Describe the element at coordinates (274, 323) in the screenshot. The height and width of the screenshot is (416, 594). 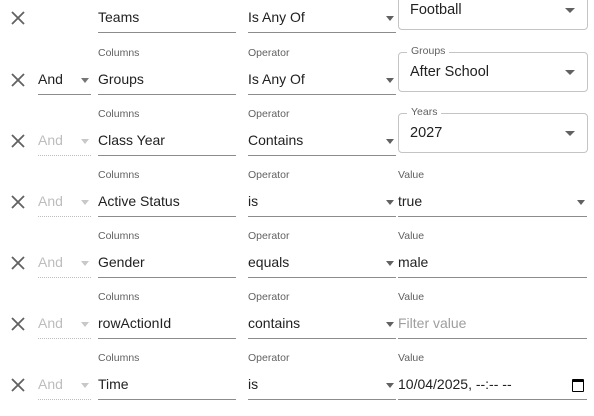
I see `operator-value: contains` at that location.